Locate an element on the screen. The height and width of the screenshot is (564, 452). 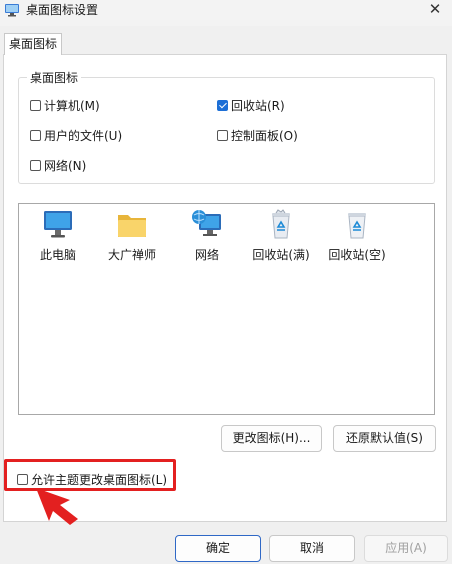
icon-item-folder: 大广禅师 is located at coordinates (132, 235).